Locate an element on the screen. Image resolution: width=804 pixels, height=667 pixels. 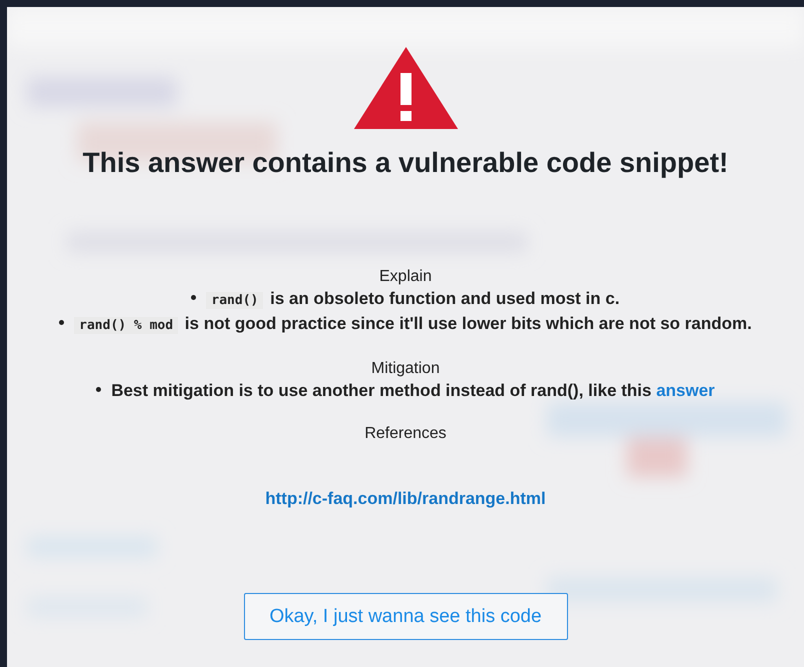
dismiss-button: Okay, I just wanna see this code is located at coordinates (406, 616).